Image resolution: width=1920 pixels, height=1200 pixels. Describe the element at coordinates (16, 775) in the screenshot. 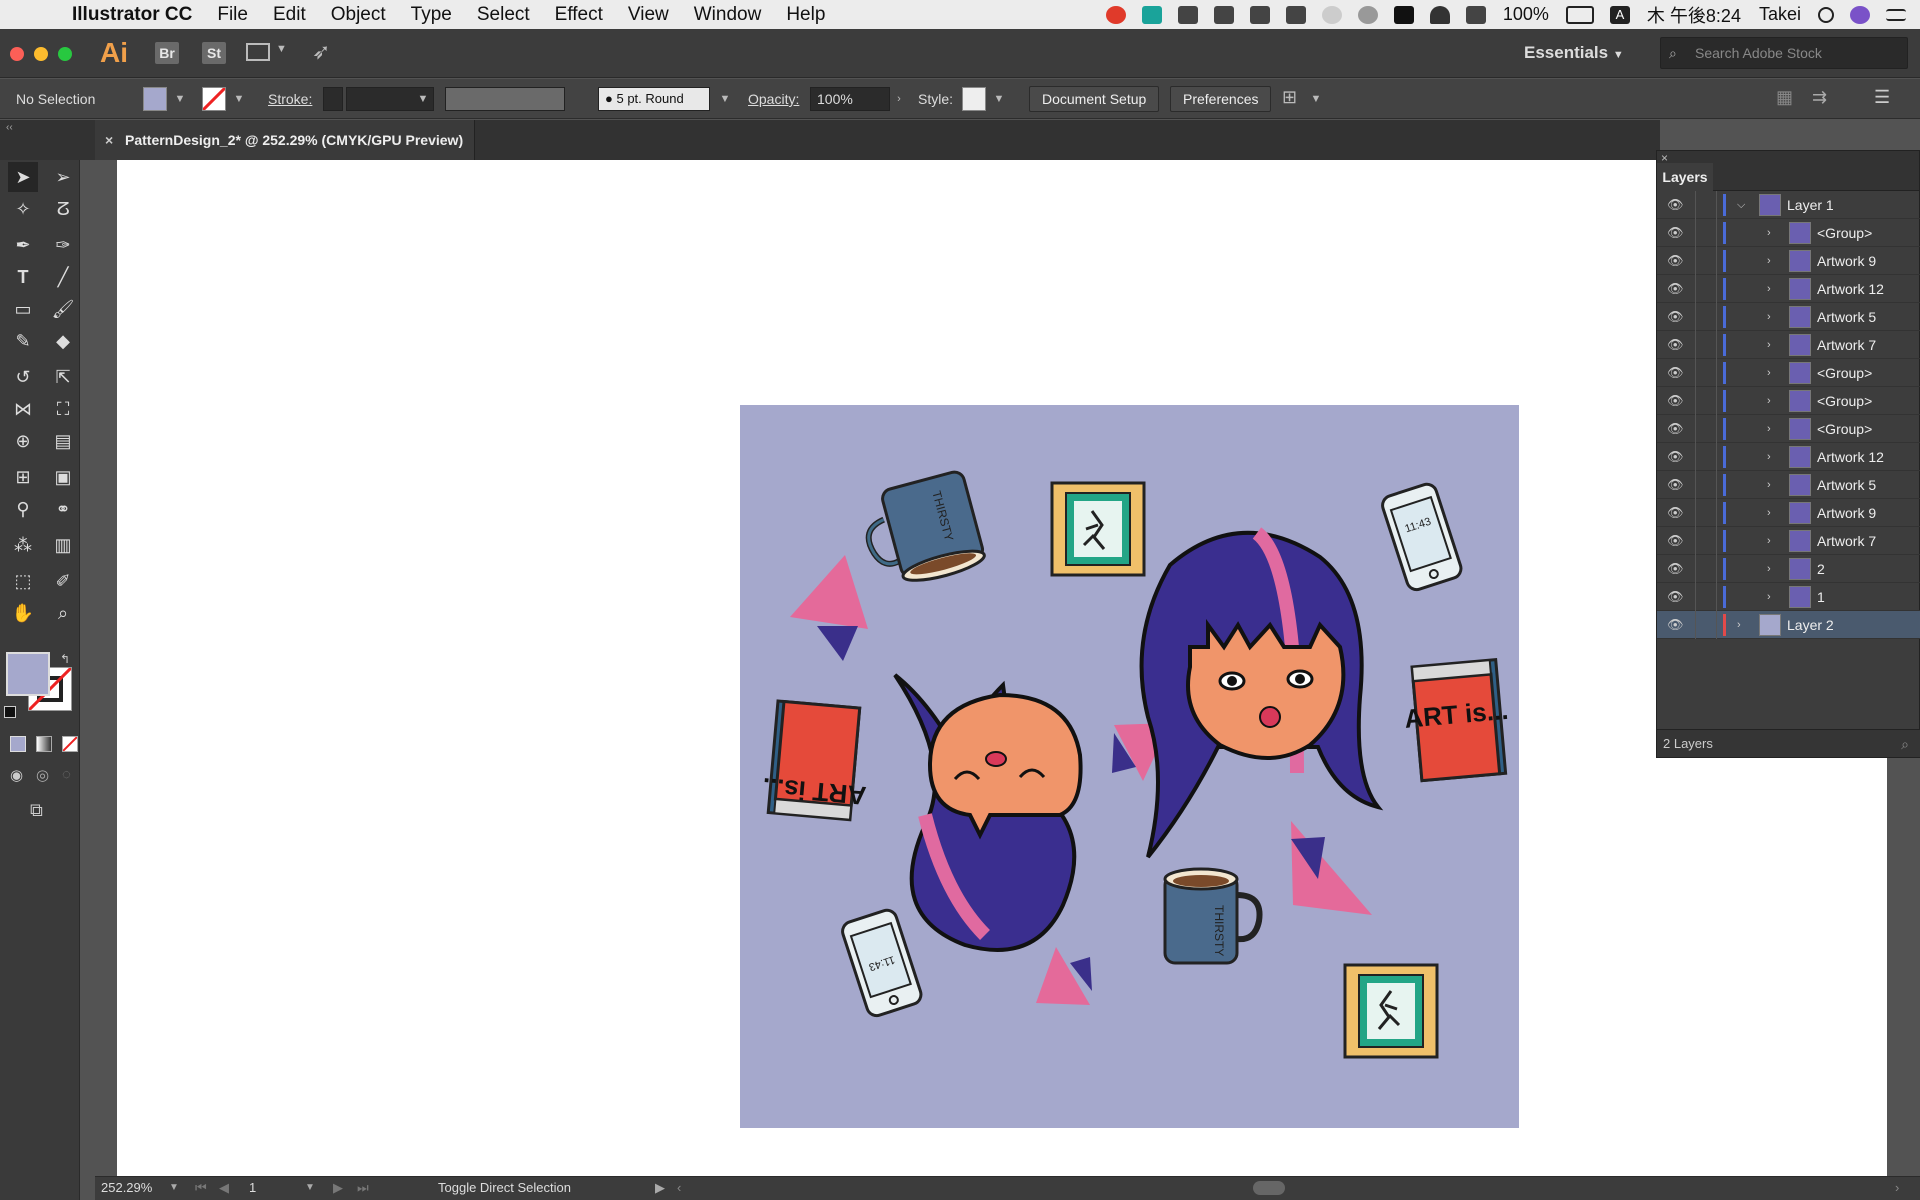

I see `draw-normal-icon: ◉` at that location.